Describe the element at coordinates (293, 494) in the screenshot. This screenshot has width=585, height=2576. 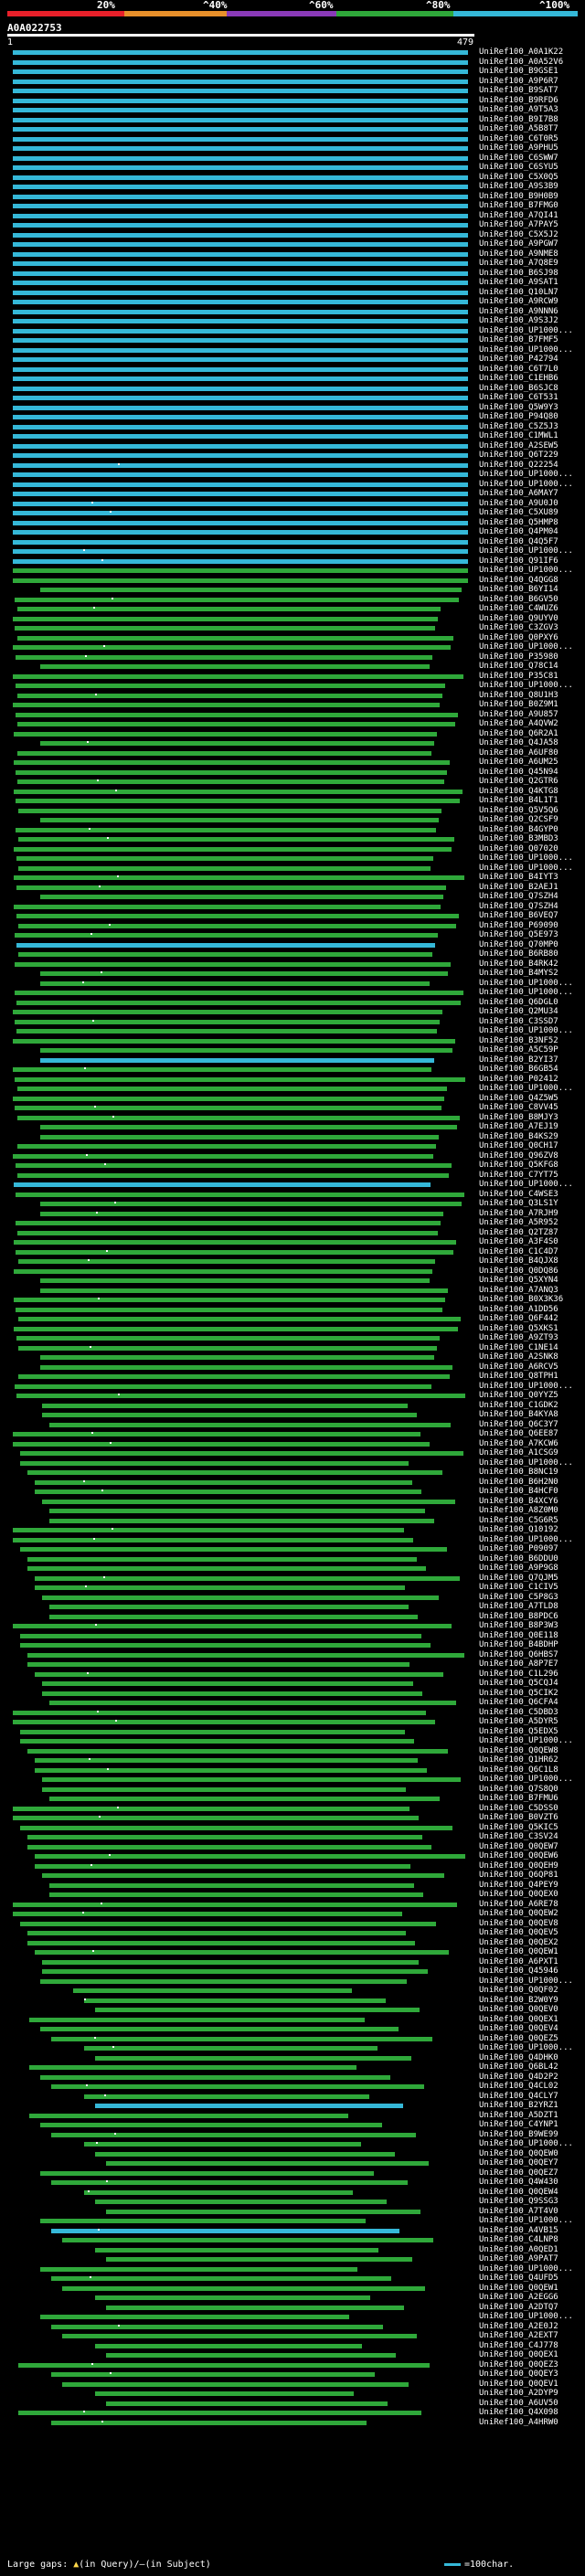
I see `hit-row: UniRef100_A6MAY7` at that location.